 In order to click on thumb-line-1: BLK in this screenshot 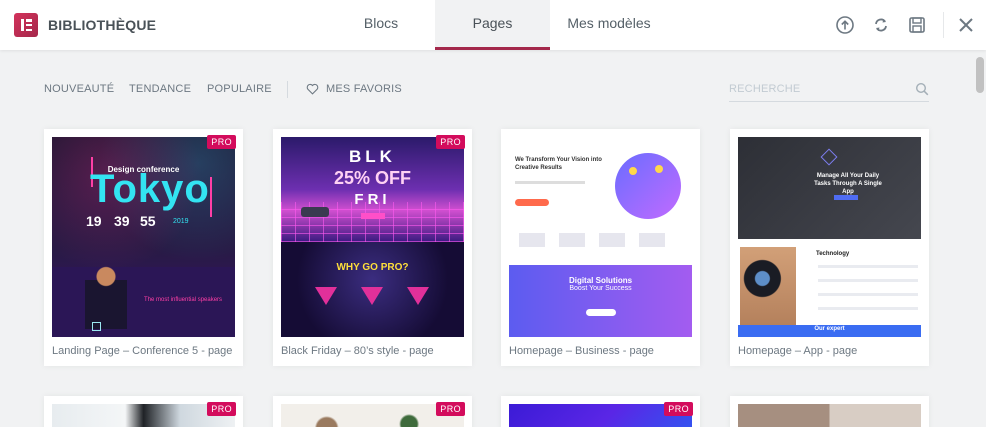, I will do `click(372, 156)`.